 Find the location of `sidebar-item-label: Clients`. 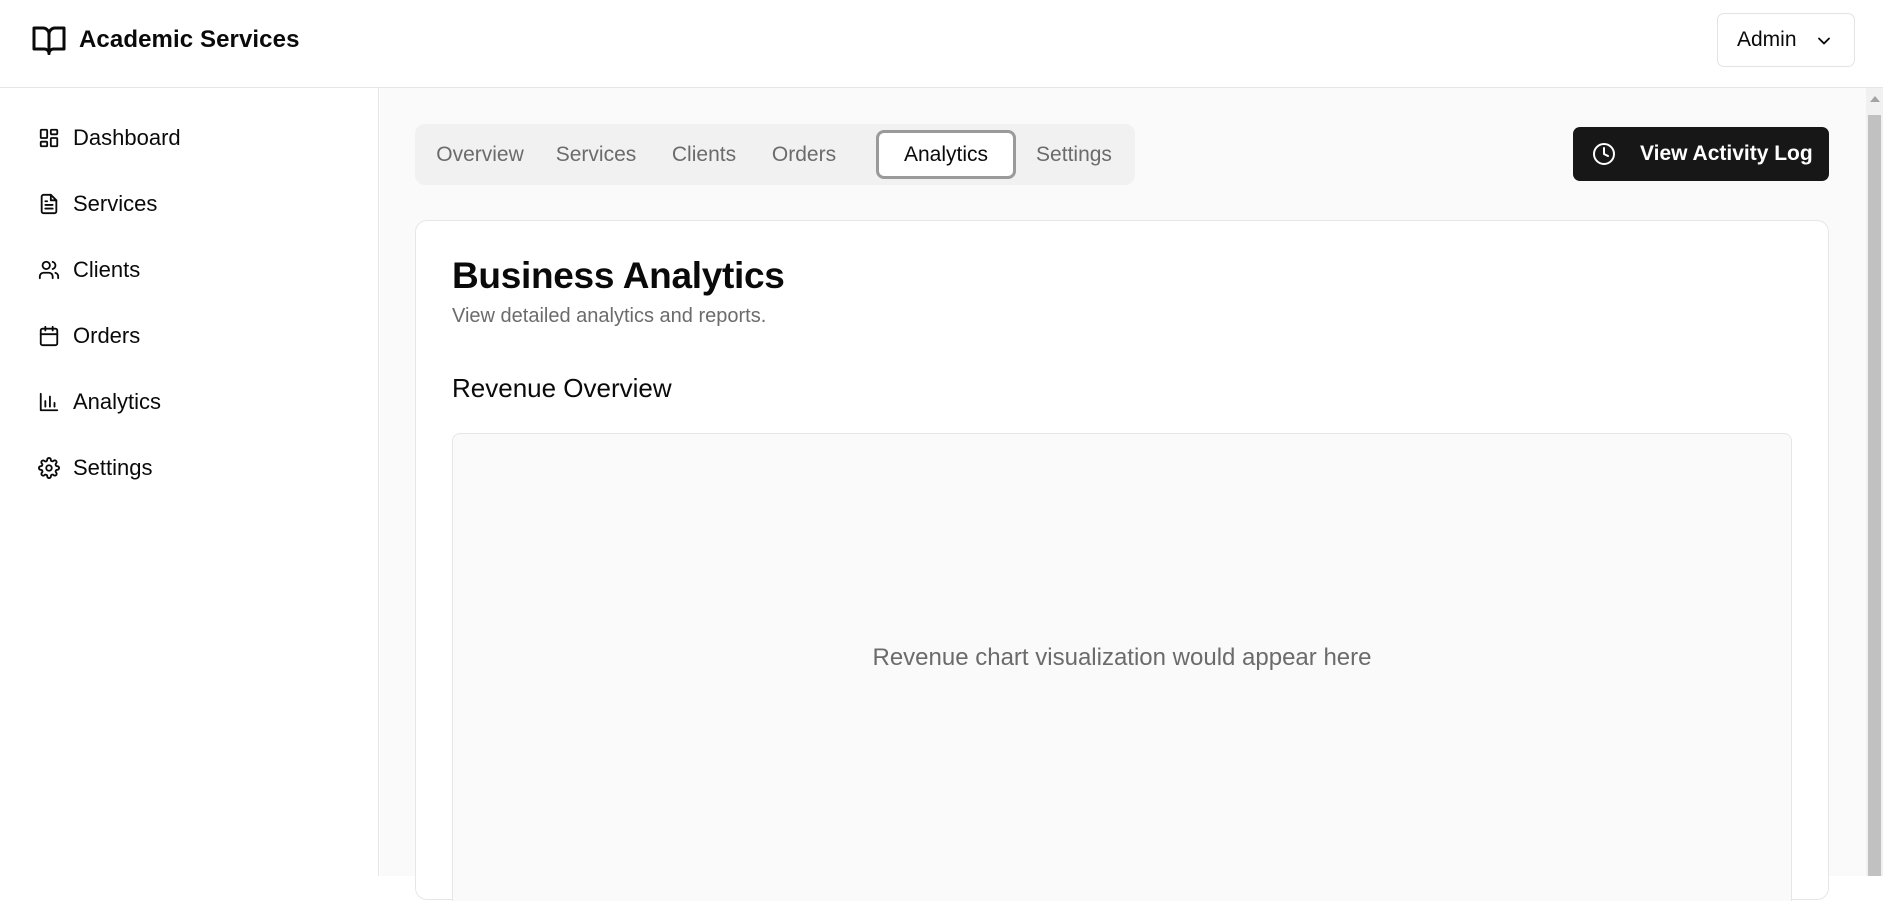

sidebar-item-label: Clients is located at coordinates (107, 269).